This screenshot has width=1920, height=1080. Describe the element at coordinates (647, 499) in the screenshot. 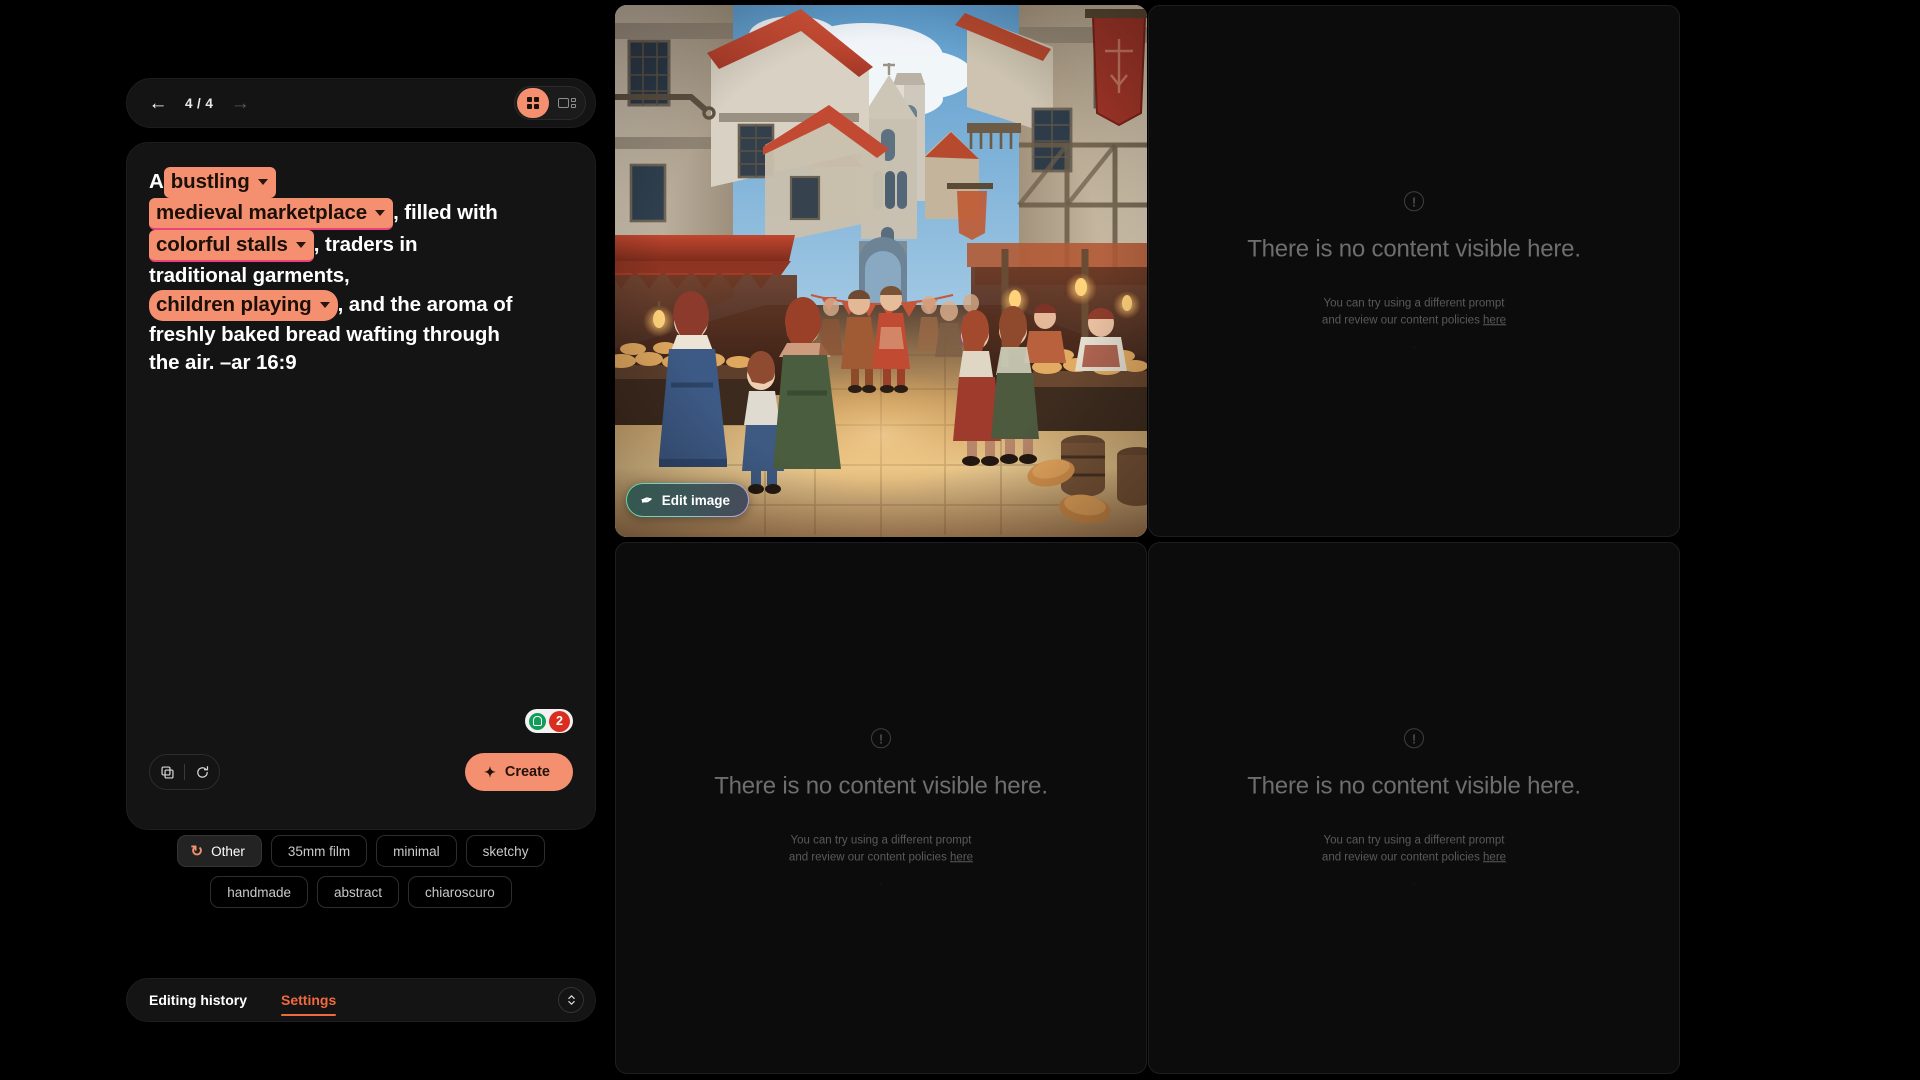

I see `magic-wand-icon: ✒` at that location.